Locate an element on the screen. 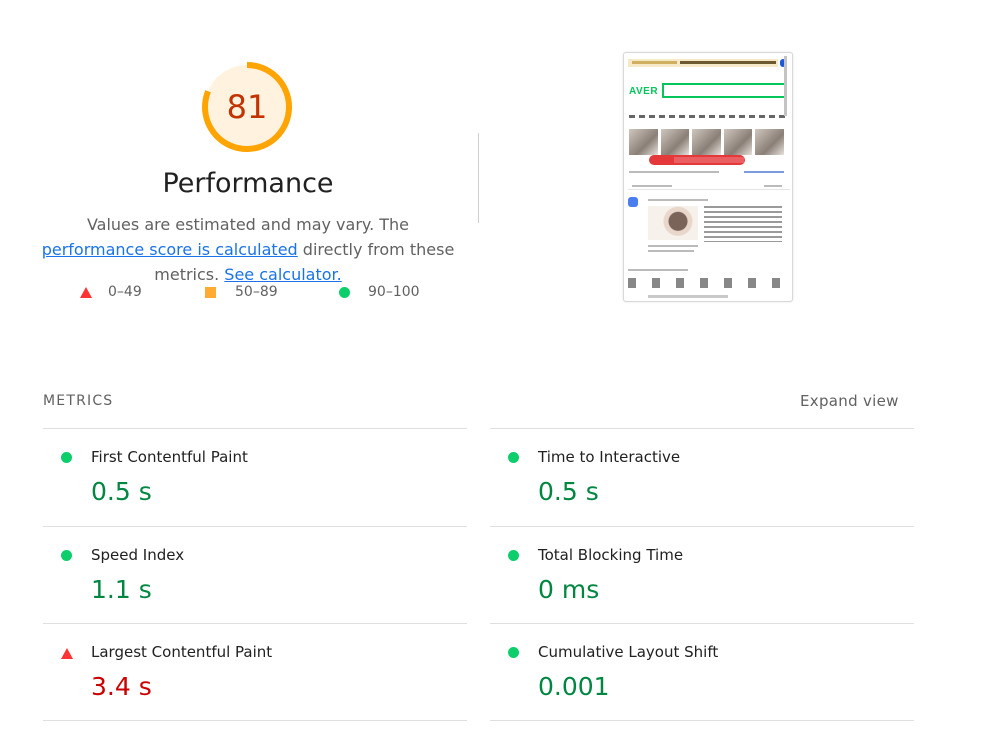 The height and width of the screenshot is (731, 991). triangle-icon is located at coordinates (86, 292).